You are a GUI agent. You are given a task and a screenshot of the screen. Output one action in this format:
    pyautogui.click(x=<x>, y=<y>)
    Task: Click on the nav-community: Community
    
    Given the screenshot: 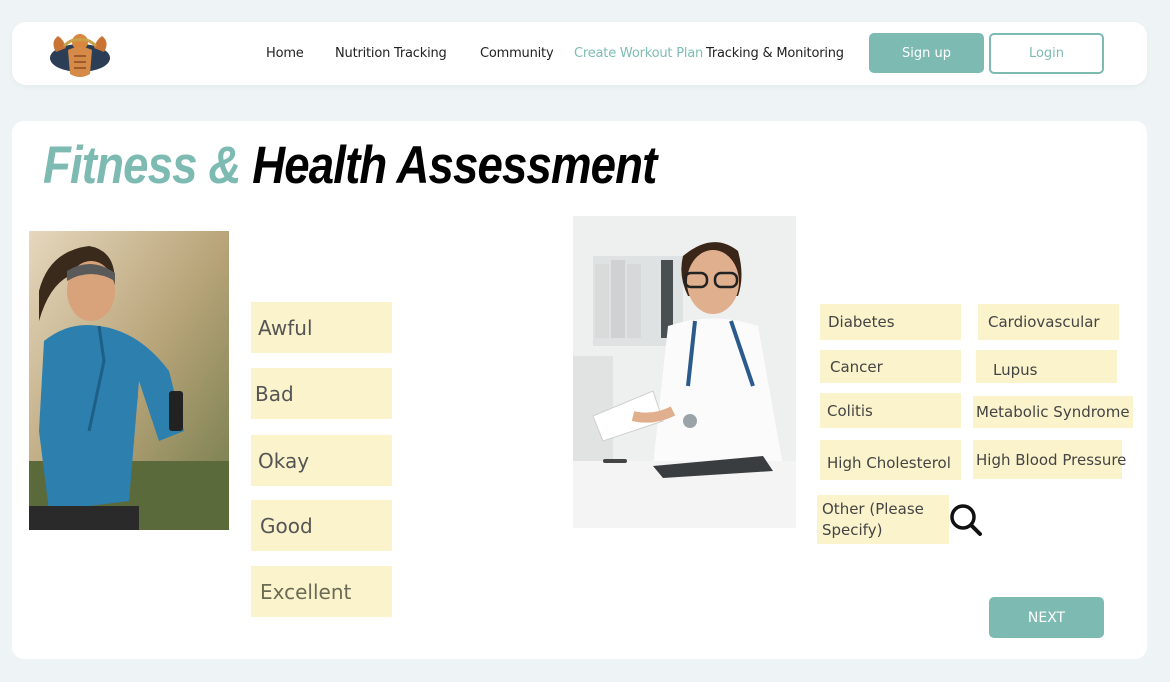 What is the action you would take?
    pyautogui.click(x=517, y=53)
    